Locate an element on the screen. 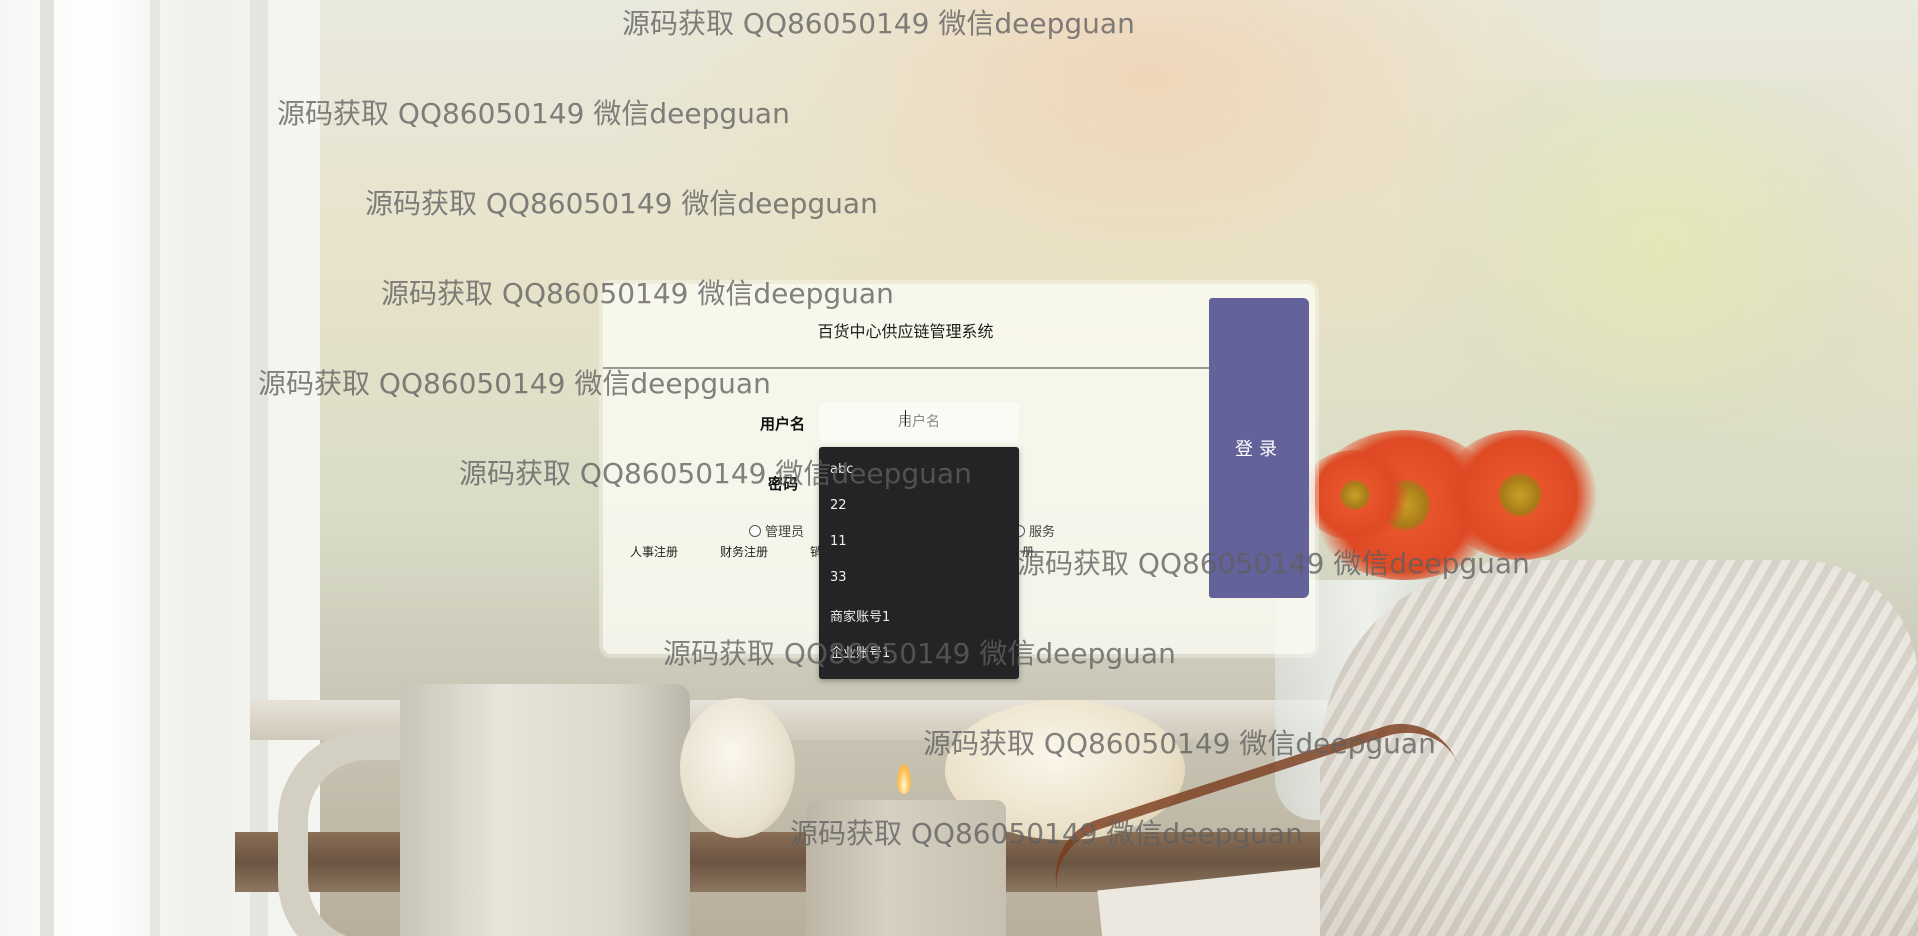  text-cursor is located at coordinates (905, 418).